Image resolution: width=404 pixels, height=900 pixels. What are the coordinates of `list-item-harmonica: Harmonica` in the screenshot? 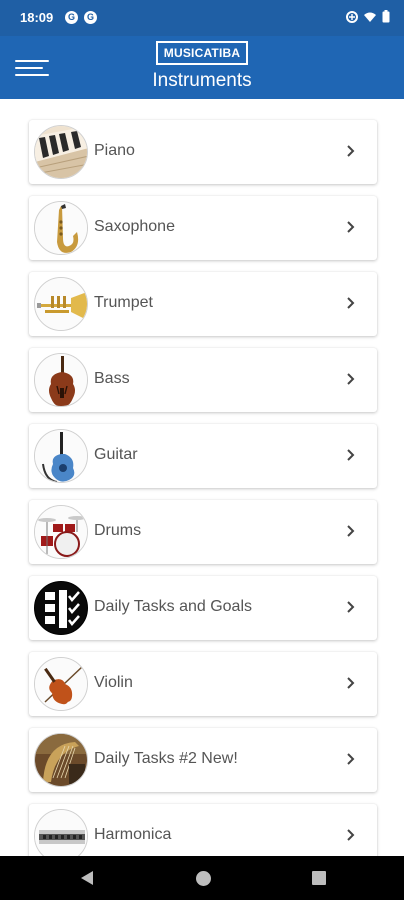 It's located at (203, 830).